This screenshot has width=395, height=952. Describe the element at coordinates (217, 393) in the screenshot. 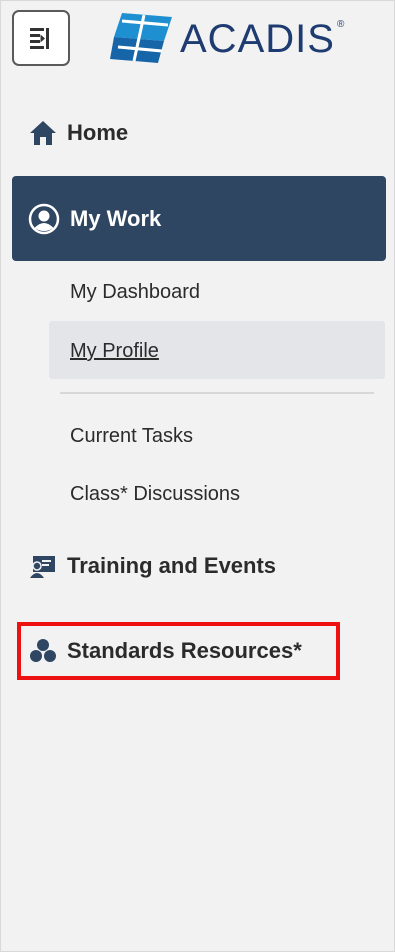

I see `divider` at that location.